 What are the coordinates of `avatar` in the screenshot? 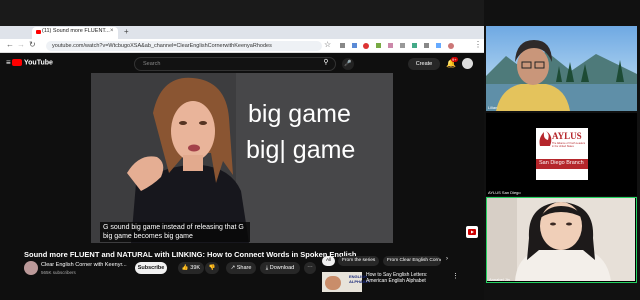 It's located at (467, 63).